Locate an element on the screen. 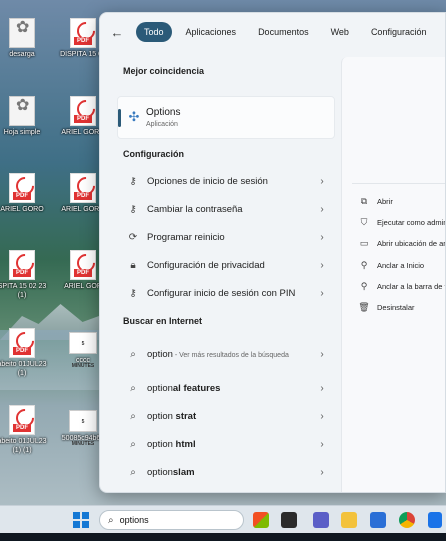 The width and height of the screenshot is (446, 541). tab-documentos: Documentos is located at coordinates (283, 32).